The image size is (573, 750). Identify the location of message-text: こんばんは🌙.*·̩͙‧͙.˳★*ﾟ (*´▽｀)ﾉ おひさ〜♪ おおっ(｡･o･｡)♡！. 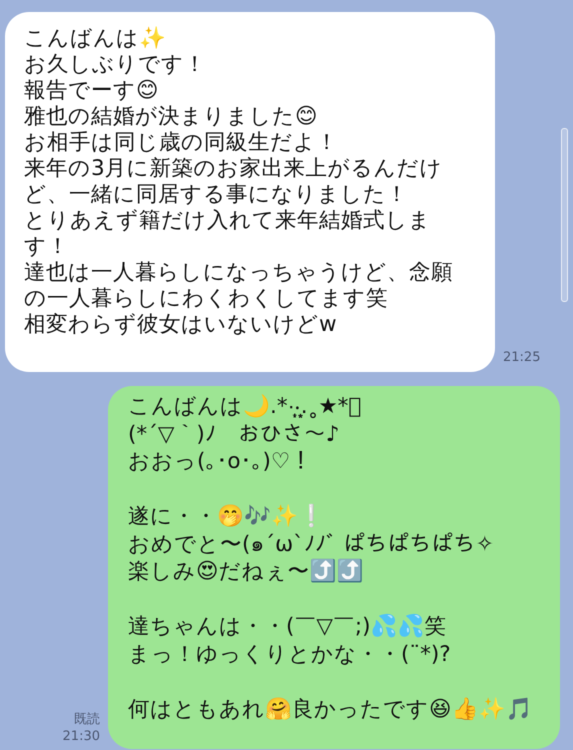
(245, 434).